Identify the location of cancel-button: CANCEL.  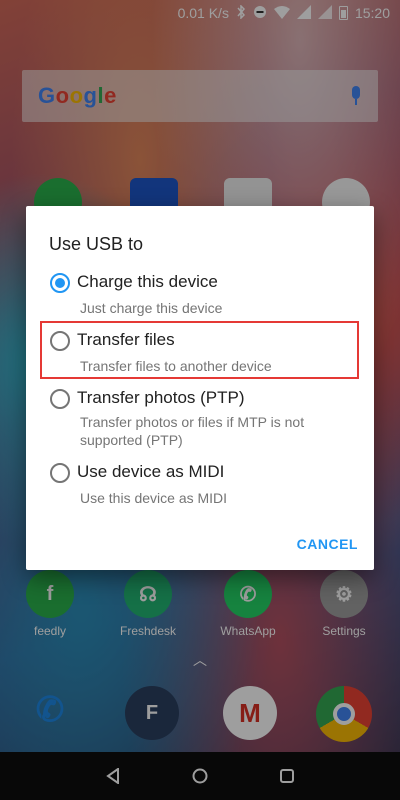
(327, 544).